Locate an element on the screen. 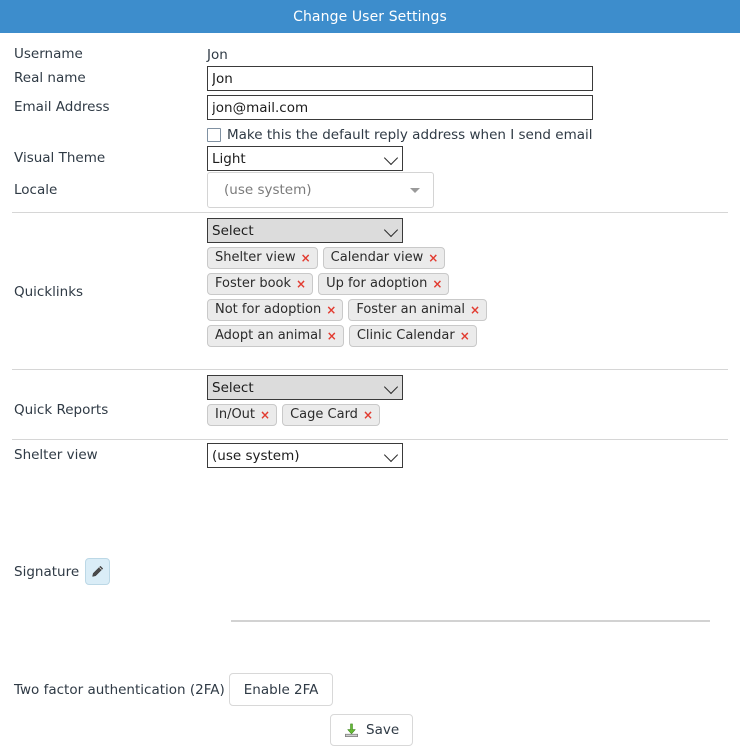 This screenshot has width=740, height=755. pencil-icon is located at coordinates (98, 571).